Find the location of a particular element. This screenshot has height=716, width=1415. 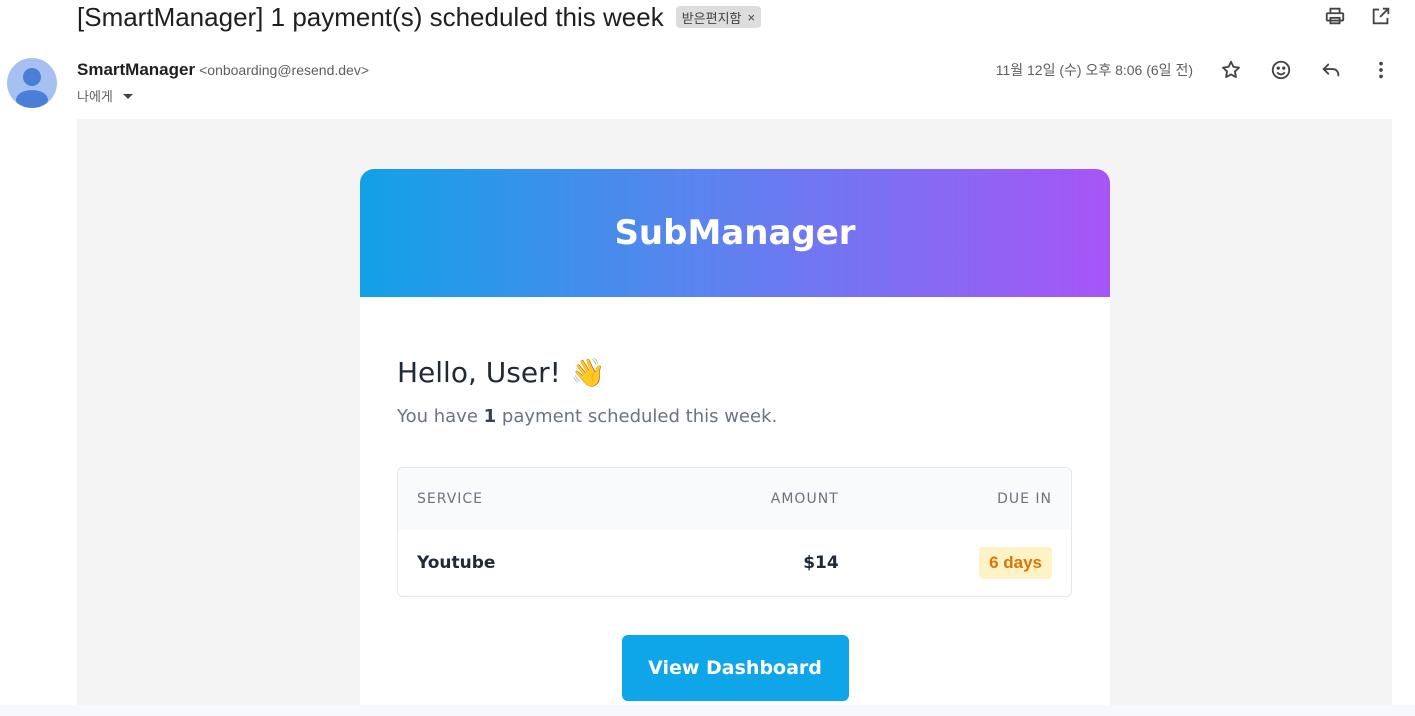

emoji-icon is located at coordinates (1281, 70).